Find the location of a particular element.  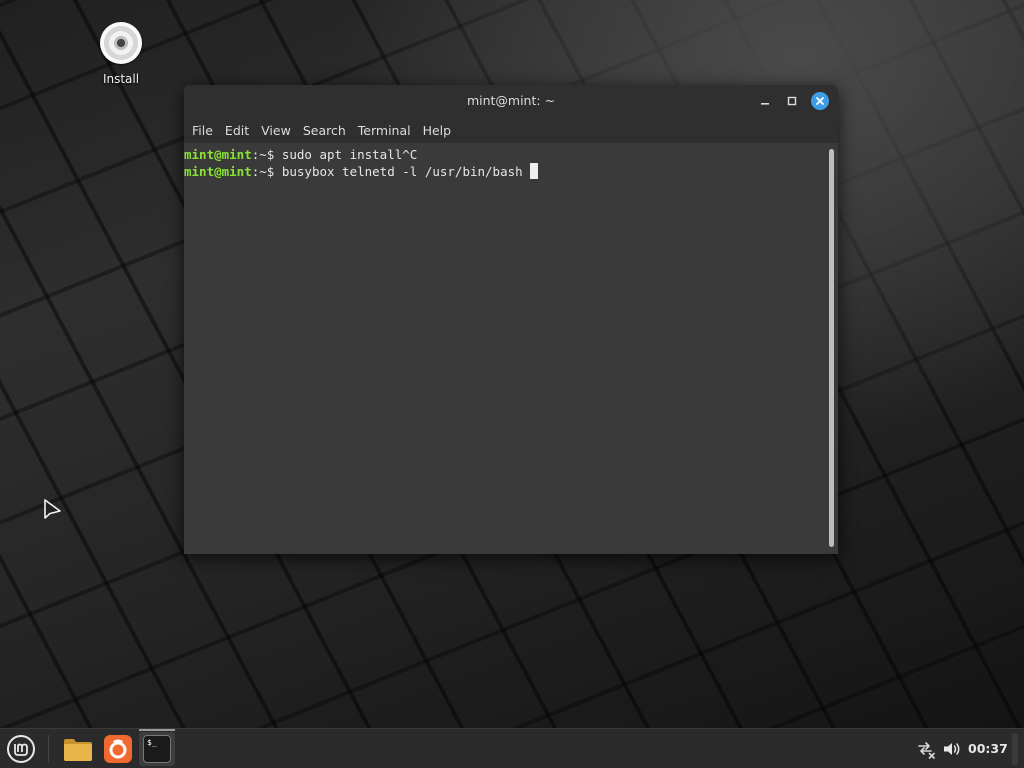

firefox-launcher is located at coordinates (118, 749).